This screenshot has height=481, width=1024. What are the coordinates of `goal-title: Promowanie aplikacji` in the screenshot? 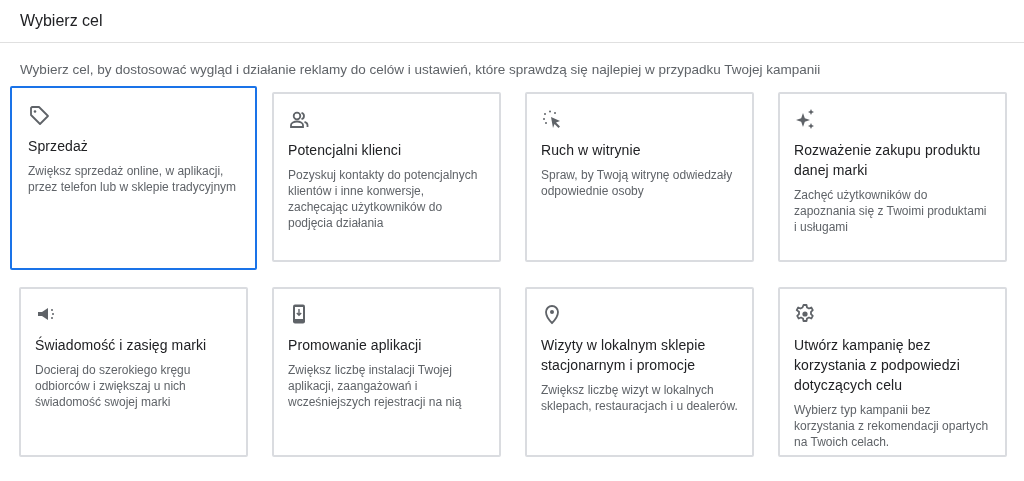 It's located at (355, 346).